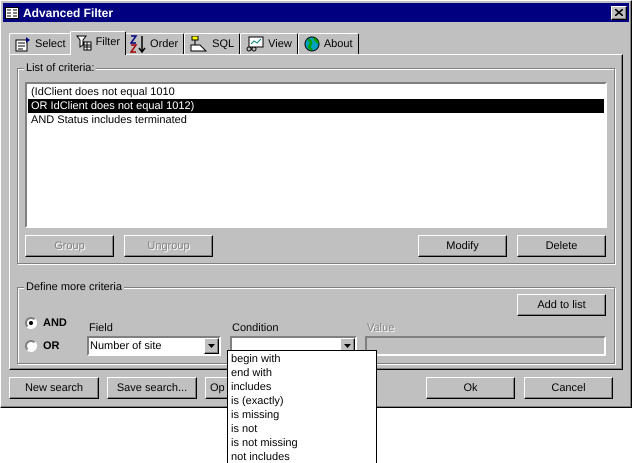 Image resolution: width=632 pixels, height=463 pixels. Describe the element at coordinates (328, 43) in the screenshot. I see `tab: About` at that location.